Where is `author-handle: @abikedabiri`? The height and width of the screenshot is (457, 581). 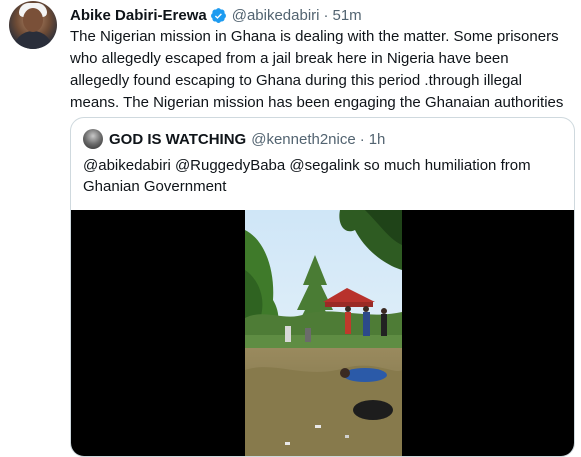 author-handle: @abikedabiri is located at coordinates (276, 15).